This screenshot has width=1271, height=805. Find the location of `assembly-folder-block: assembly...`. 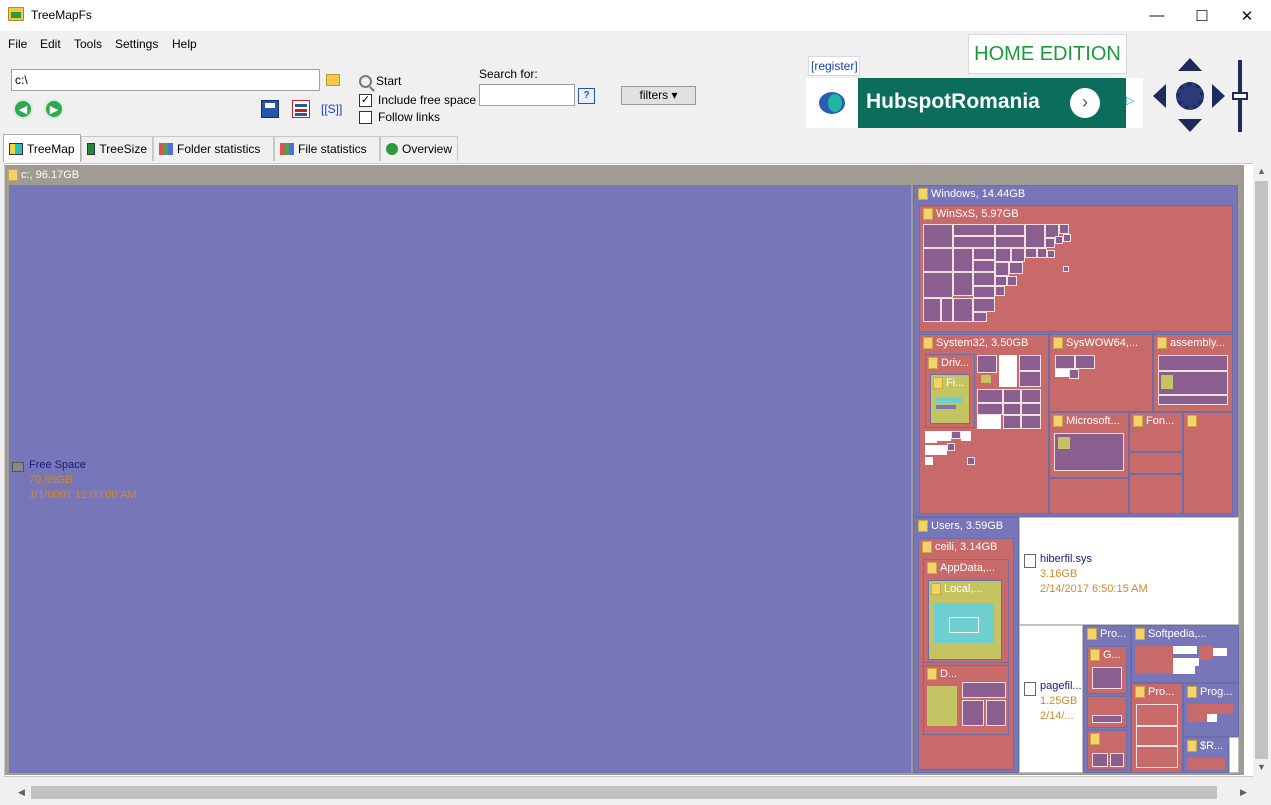

assembly-folder-block: assembly... is located at coordinates (1193, 373).